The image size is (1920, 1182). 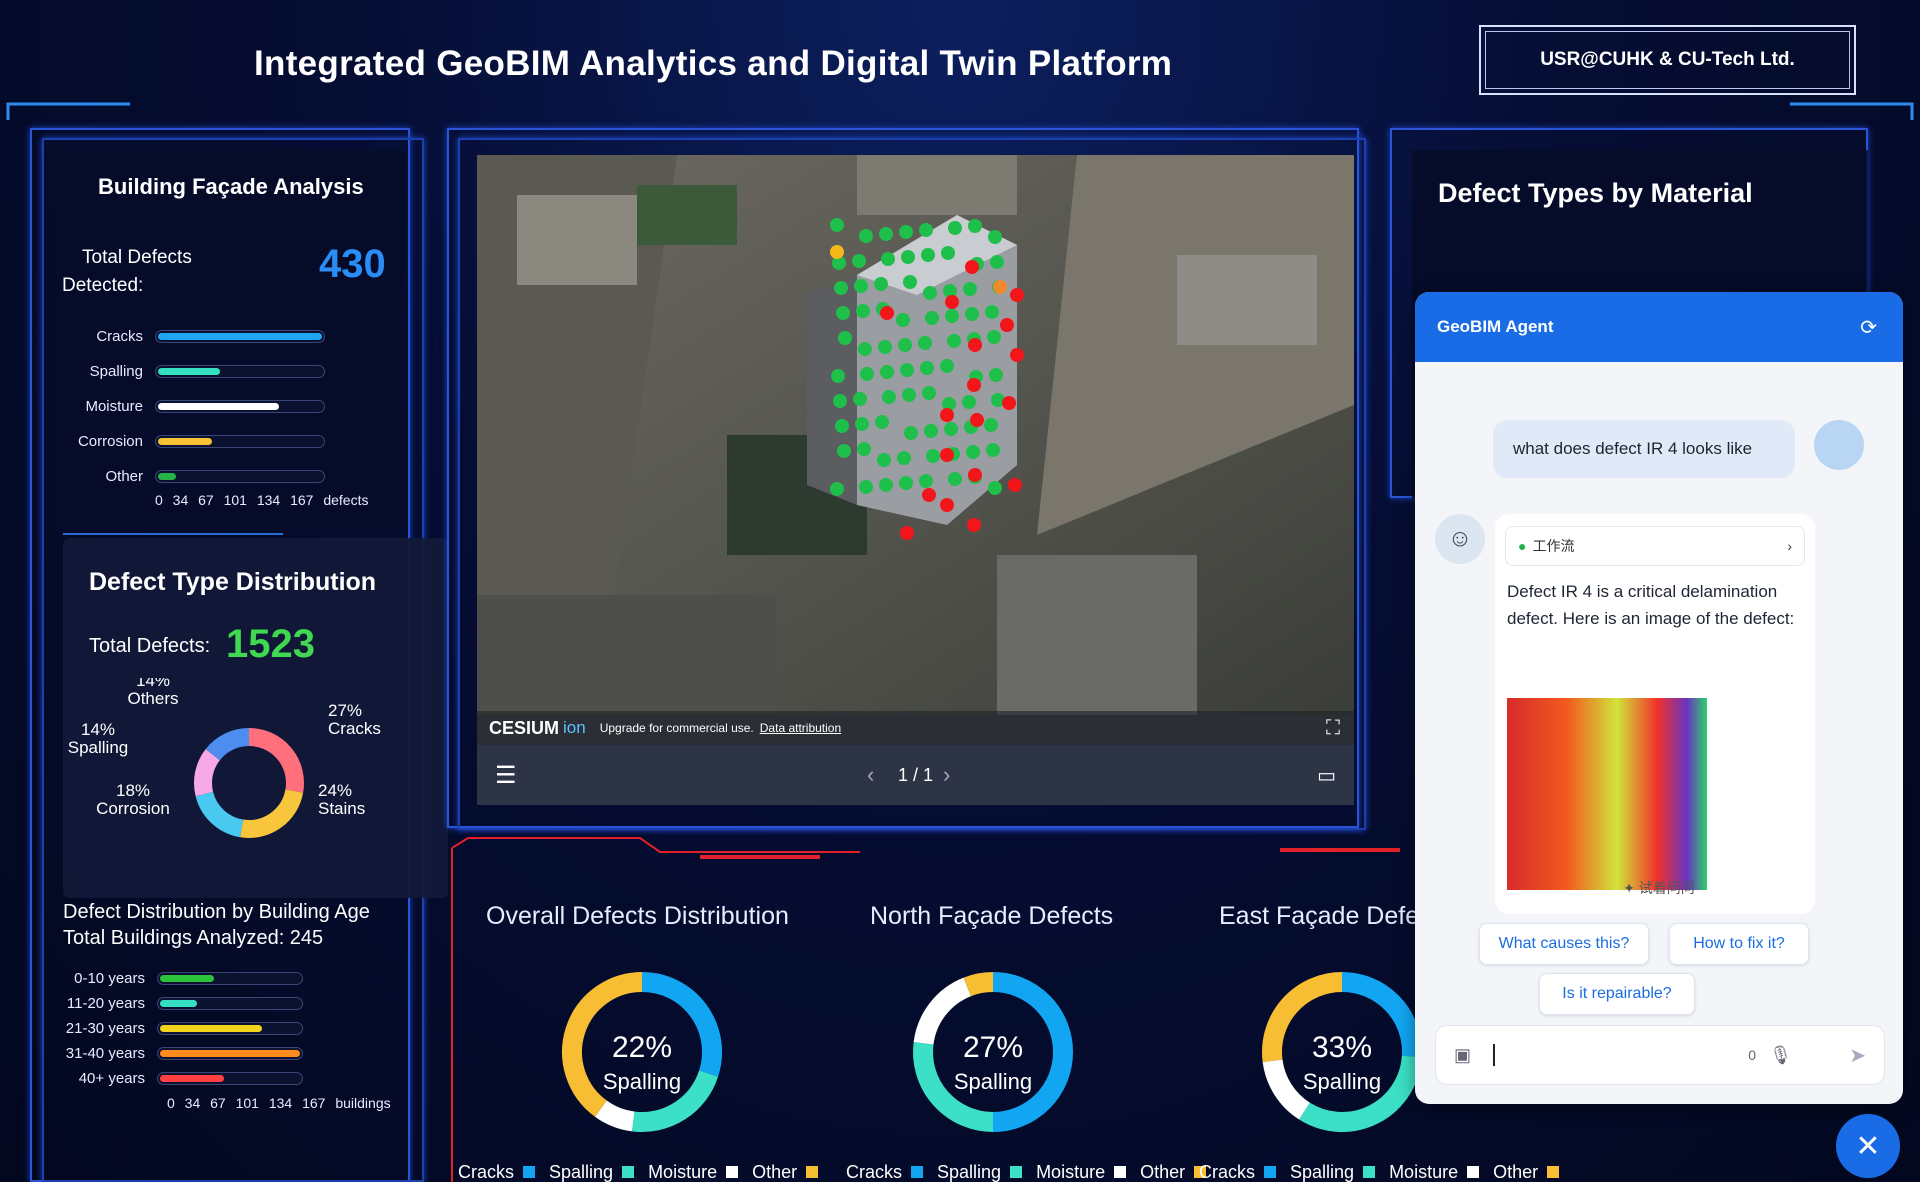 What do you see at coordinates (240, 371) in the screenshot?
I see `facade-bar-track` at bounding box center [240, 371].